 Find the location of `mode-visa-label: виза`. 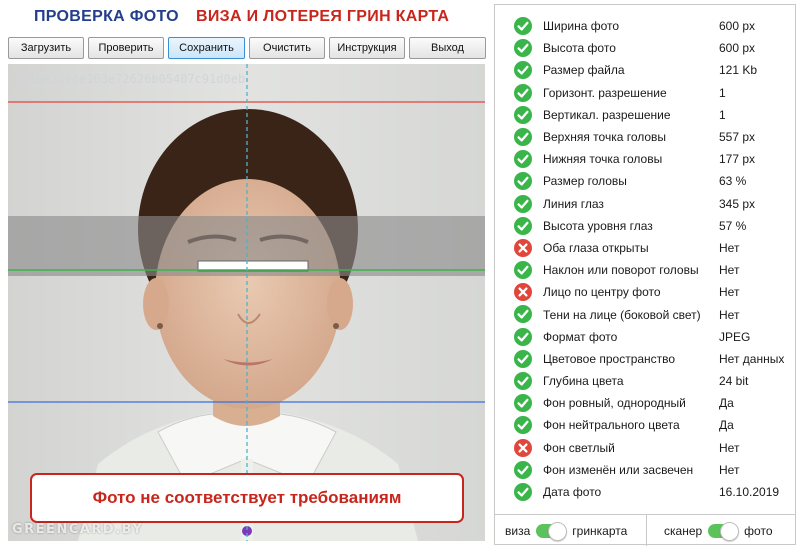

mode-visa-label: виза is located at coordinates (518, 530).